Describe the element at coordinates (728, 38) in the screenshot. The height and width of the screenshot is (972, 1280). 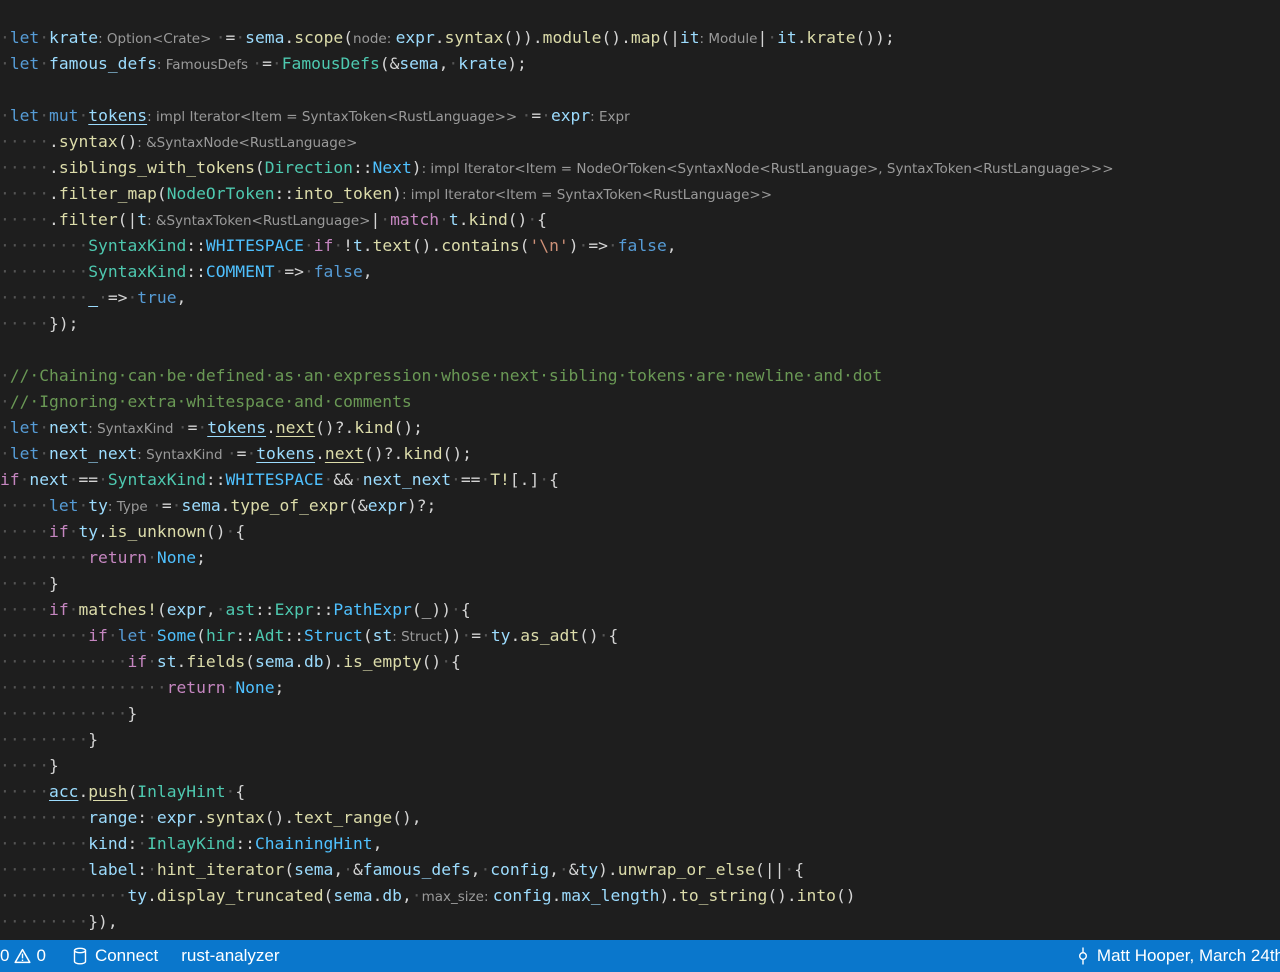
I see `inlay-hint: : Module` at that location.